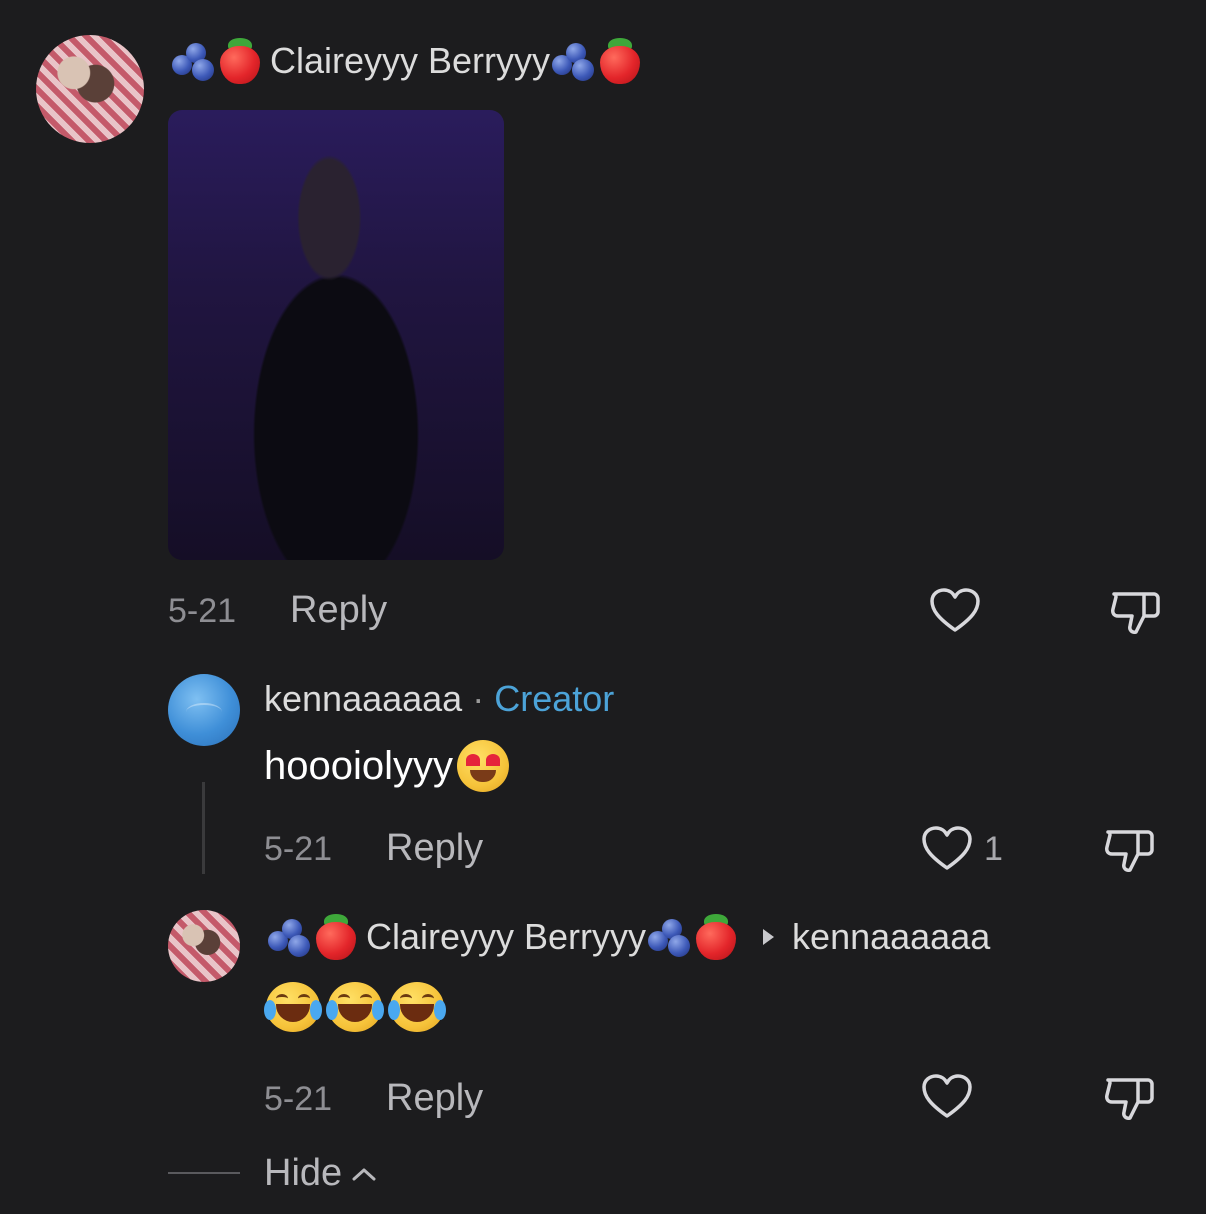 Image resolution: width=1206 pixels, height=1214 pixels. I want to click on hide-label: Hide, so click(303, 1173).